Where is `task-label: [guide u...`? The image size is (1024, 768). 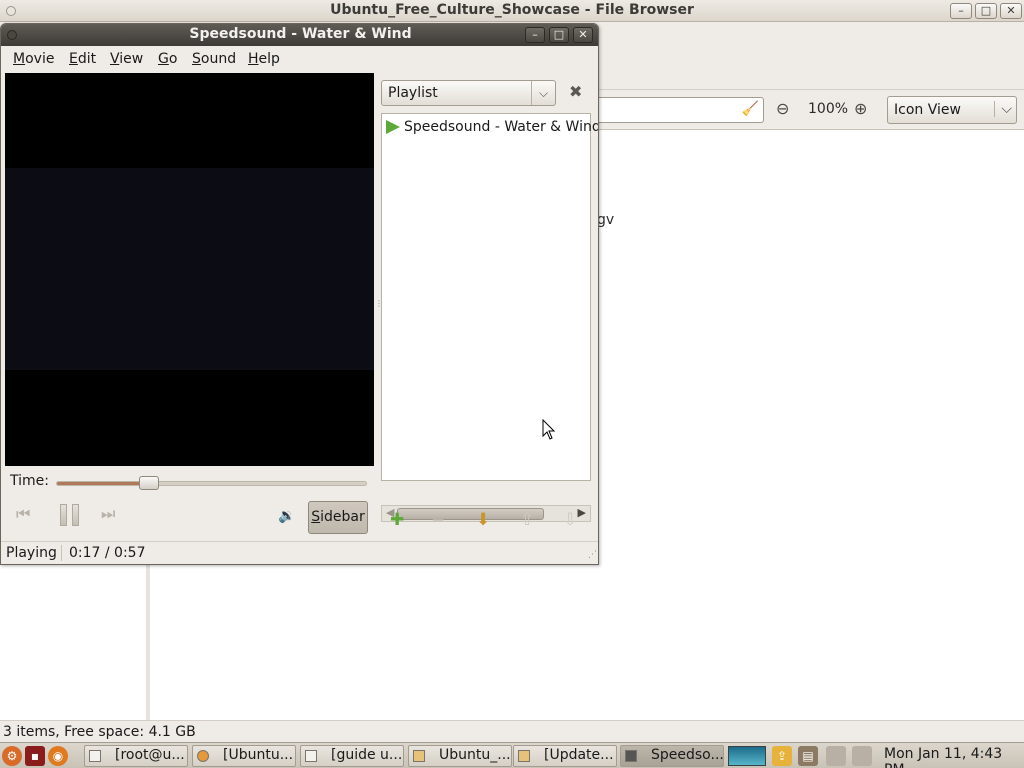
task-label: [guide u... is located at coordinates (367, 755).